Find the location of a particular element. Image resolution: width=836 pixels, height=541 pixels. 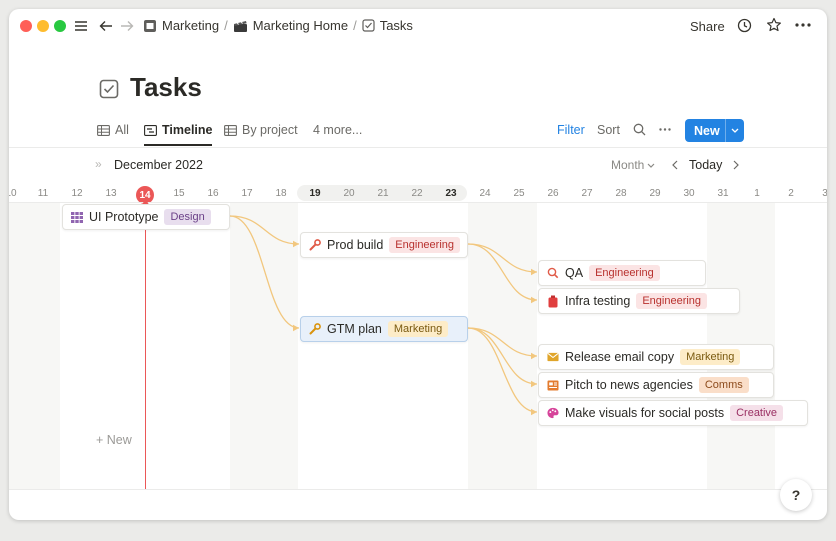

task-name: Pitch to news agencies is located at coordinates (629, 385).